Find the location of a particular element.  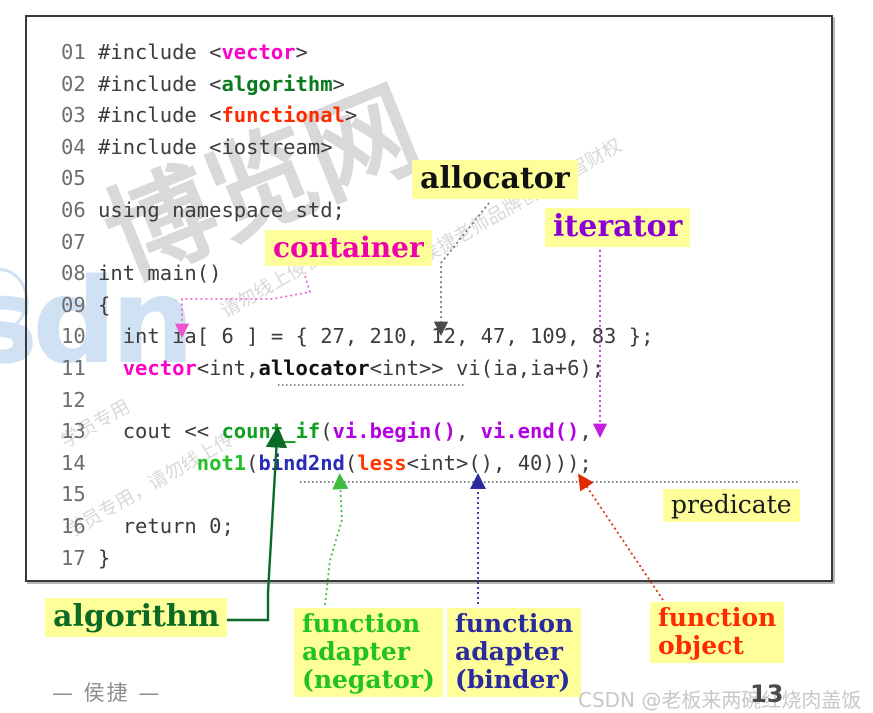

line-number: 06 is located at coordinates (80, 209).